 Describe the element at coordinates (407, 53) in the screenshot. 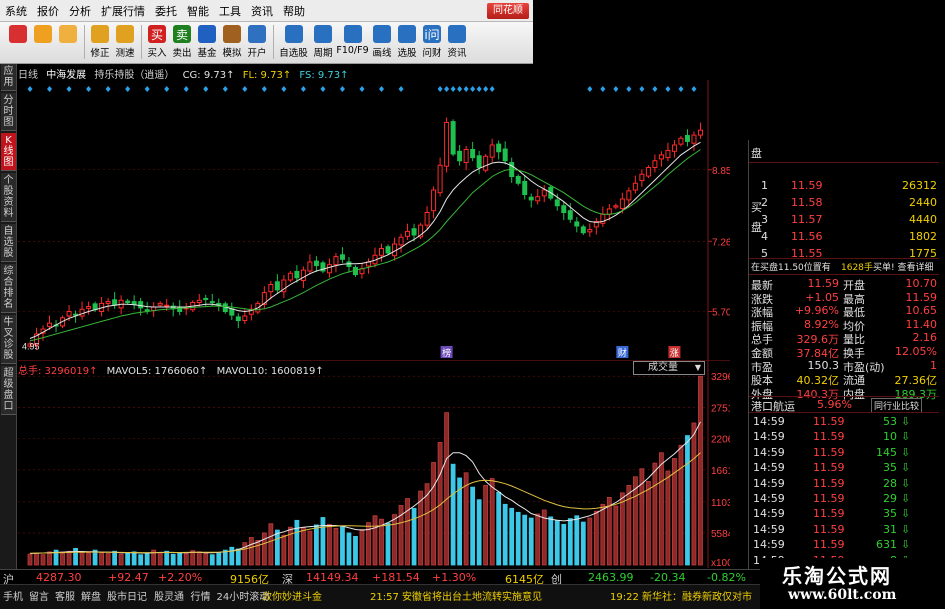

I see `toolbar-label: 选股` at that location.